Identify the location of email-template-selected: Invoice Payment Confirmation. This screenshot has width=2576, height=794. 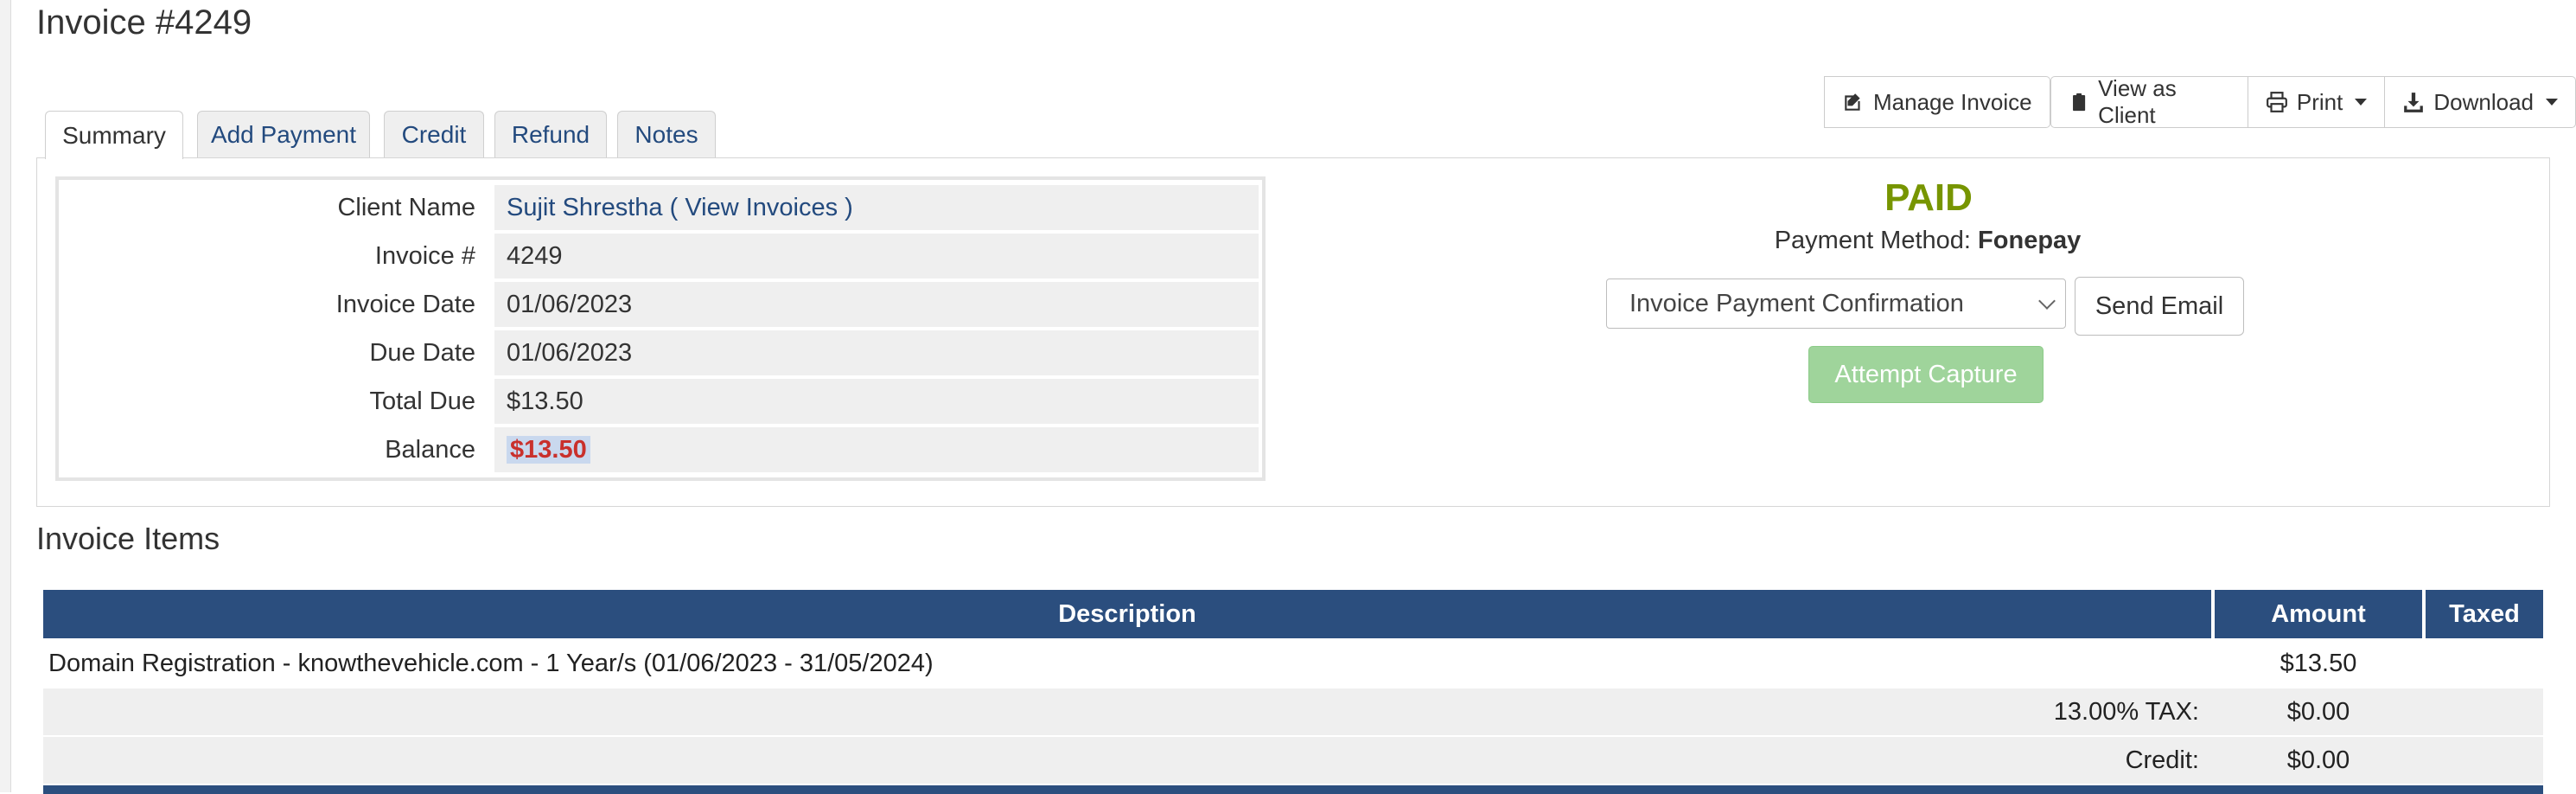
(1796, 303).